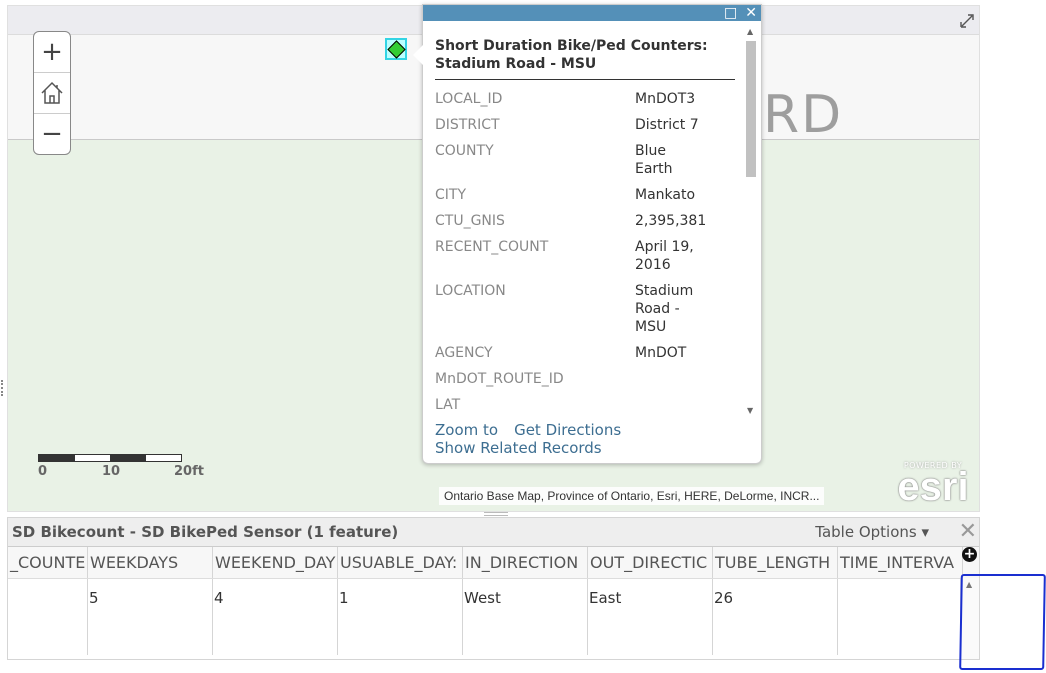  I want to click on field-key: COUNTY, so click(464, 151).